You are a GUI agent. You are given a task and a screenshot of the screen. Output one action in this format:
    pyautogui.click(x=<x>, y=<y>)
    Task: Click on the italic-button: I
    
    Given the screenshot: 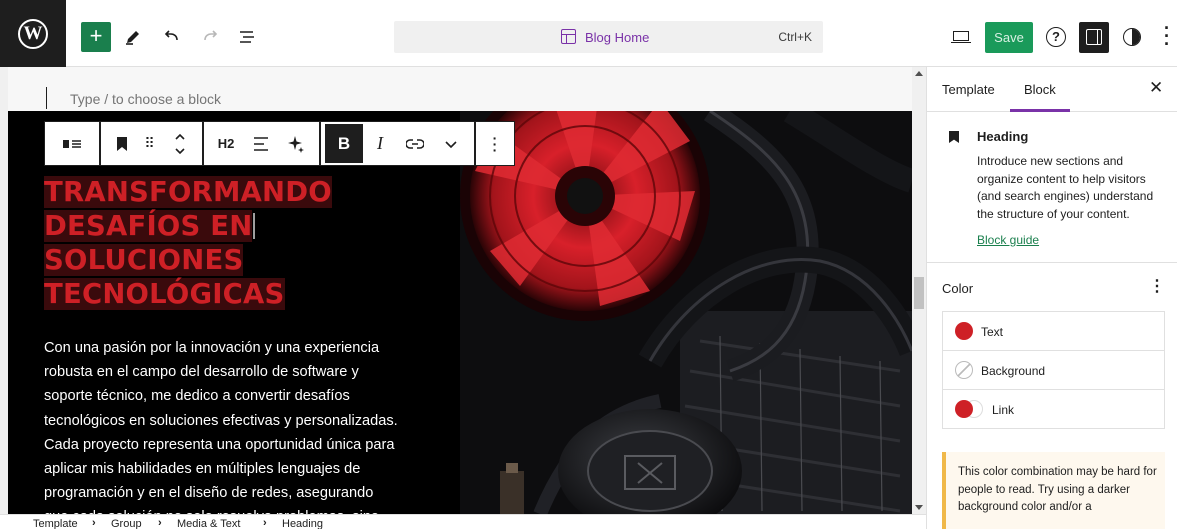 What is the action you would take?
    pyautogui.click(x=380, y=143)
    